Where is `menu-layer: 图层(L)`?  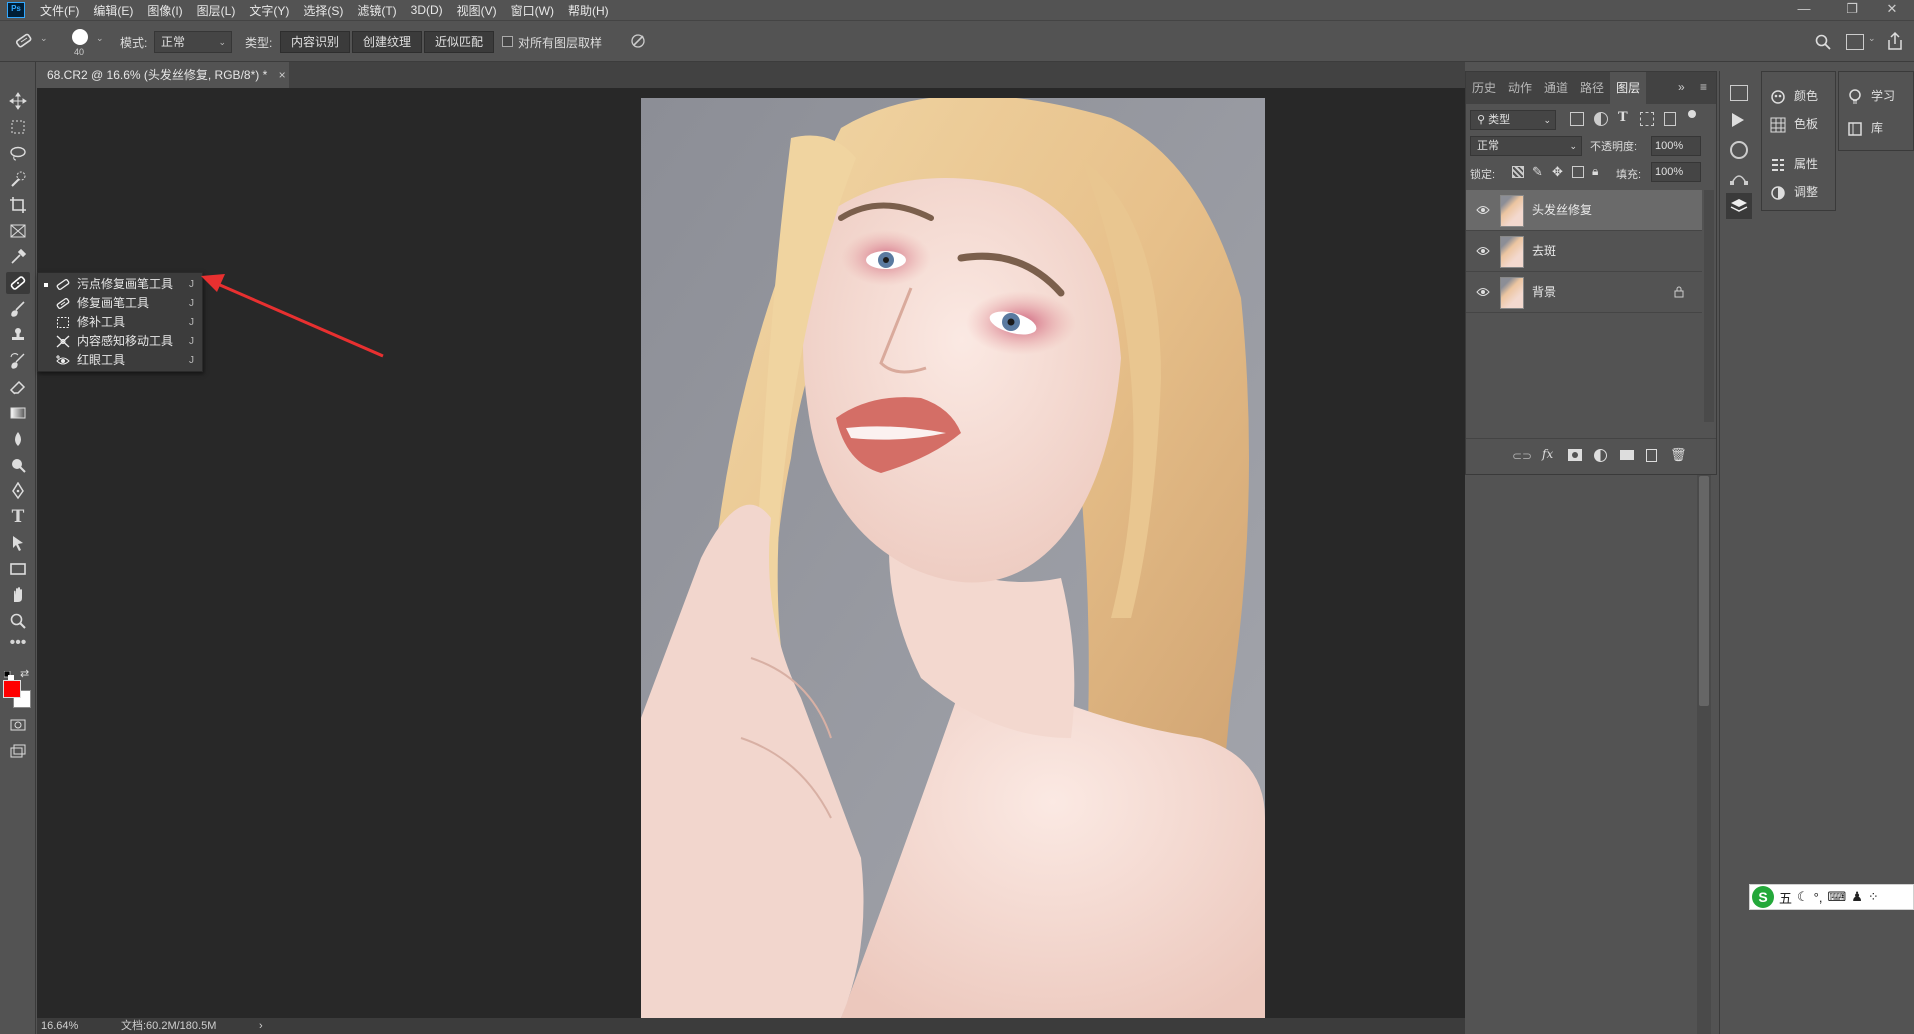
menu-layer: 图层(L) is located at coordinates (216, 10).